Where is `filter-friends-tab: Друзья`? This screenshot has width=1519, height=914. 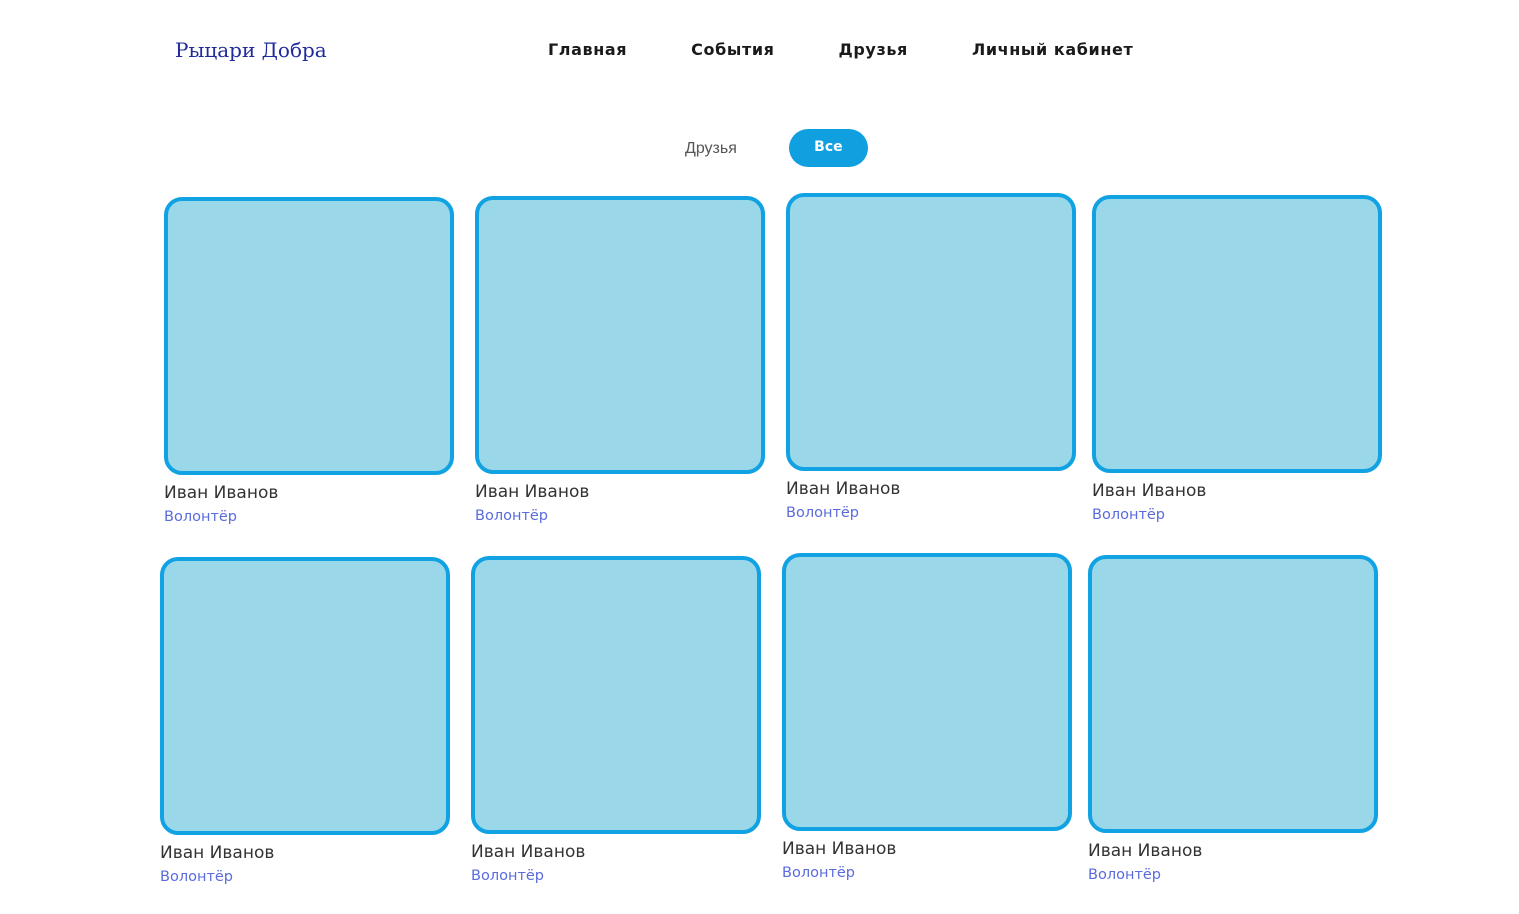
filter-friends-tab: Друзья is located at coordinates (711, 149).